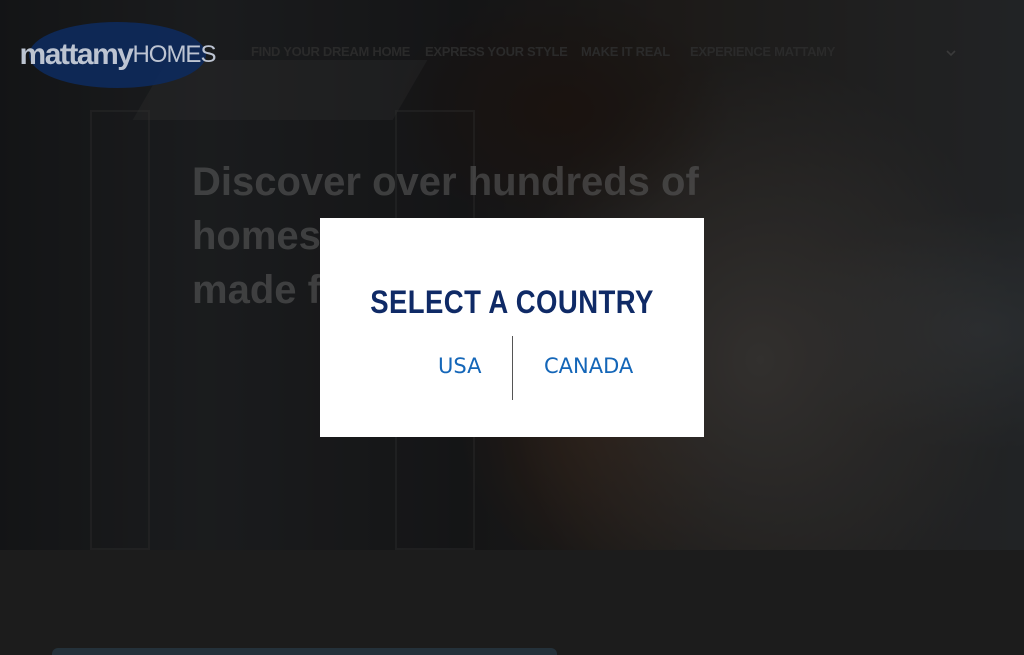 The image size is (1024, 655). Describe the element at coordinates (512, 327) in the screenshot. I see `country-select-modal: SELECT A COUNTRY USA CANADA` at that location.